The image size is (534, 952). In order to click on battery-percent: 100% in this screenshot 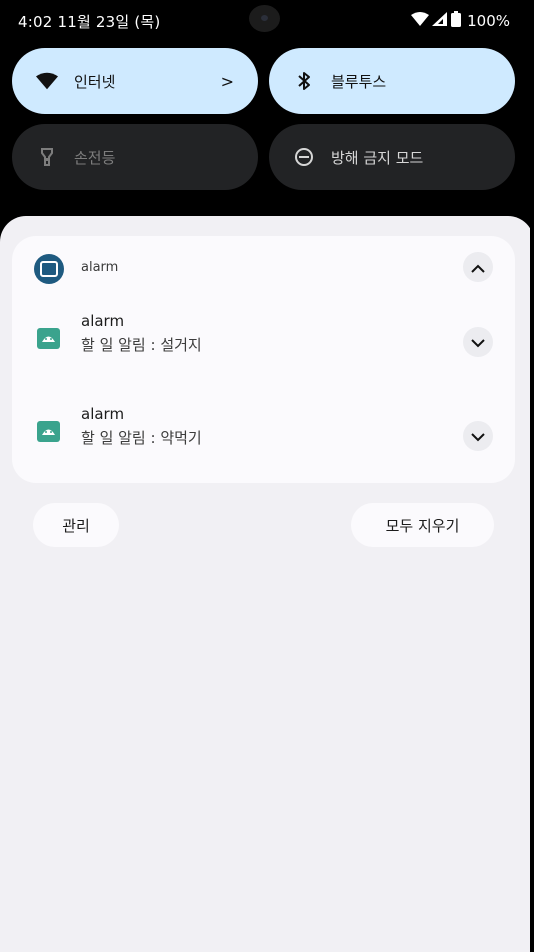, I will do `click(488, 21)`.